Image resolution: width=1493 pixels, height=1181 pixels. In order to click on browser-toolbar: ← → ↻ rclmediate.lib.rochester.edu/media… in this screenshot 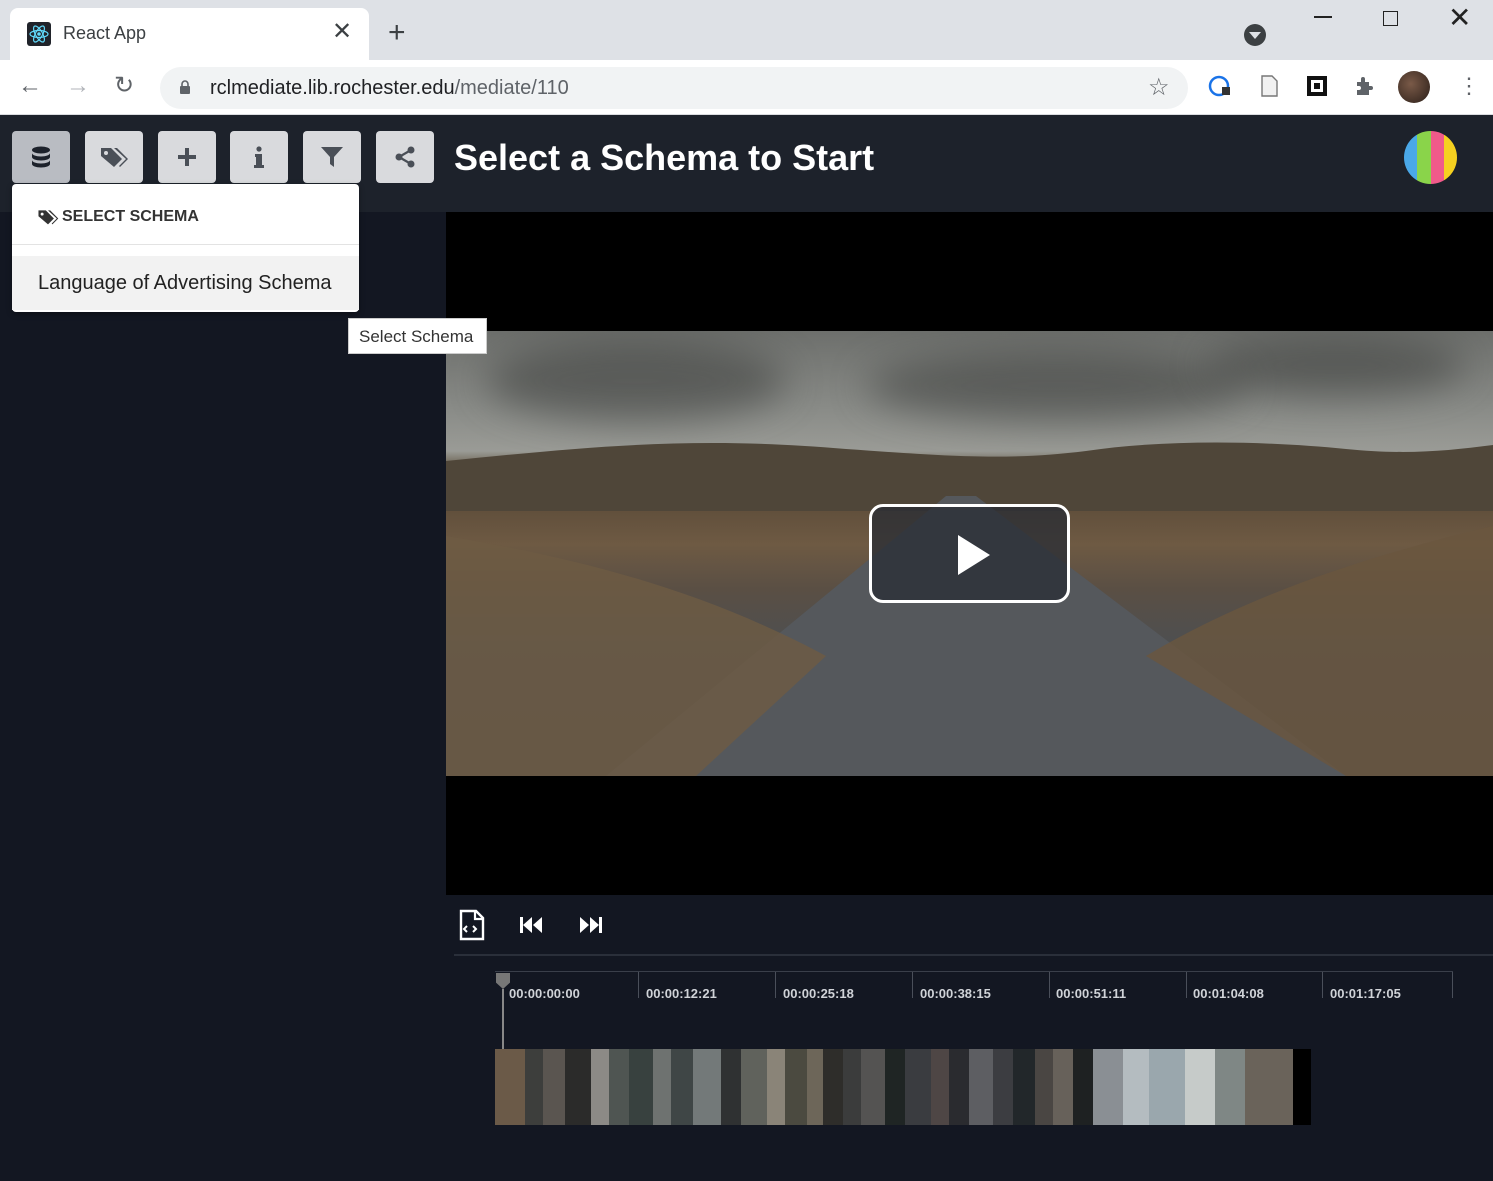, I will do `click(746, 87)`.